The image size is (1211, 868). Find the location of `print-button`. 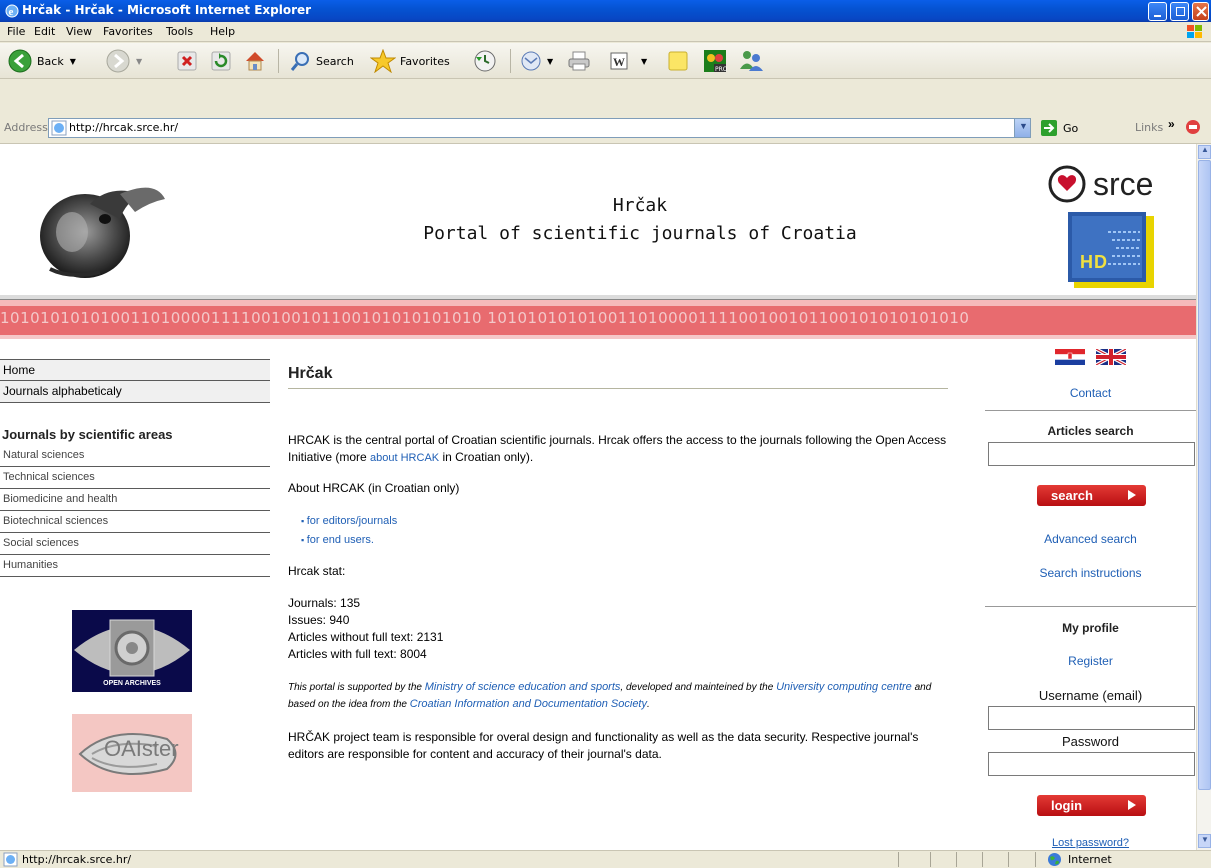

print-button is located at coordinates (579, 61).